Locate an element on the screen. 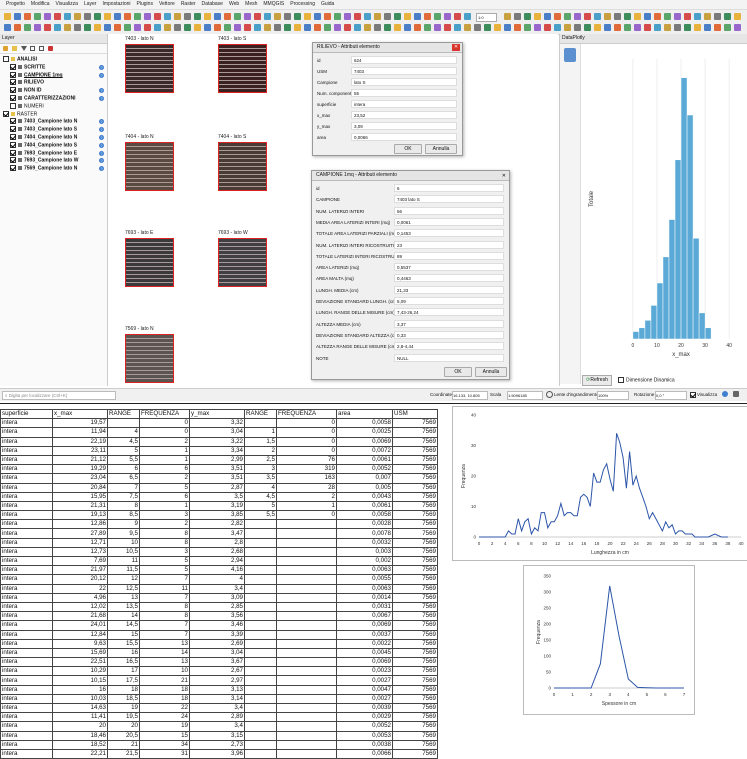 The width and height of the screenshot is (747, 759). menu-item: Impostazioni is located at coordinates (116, 4).